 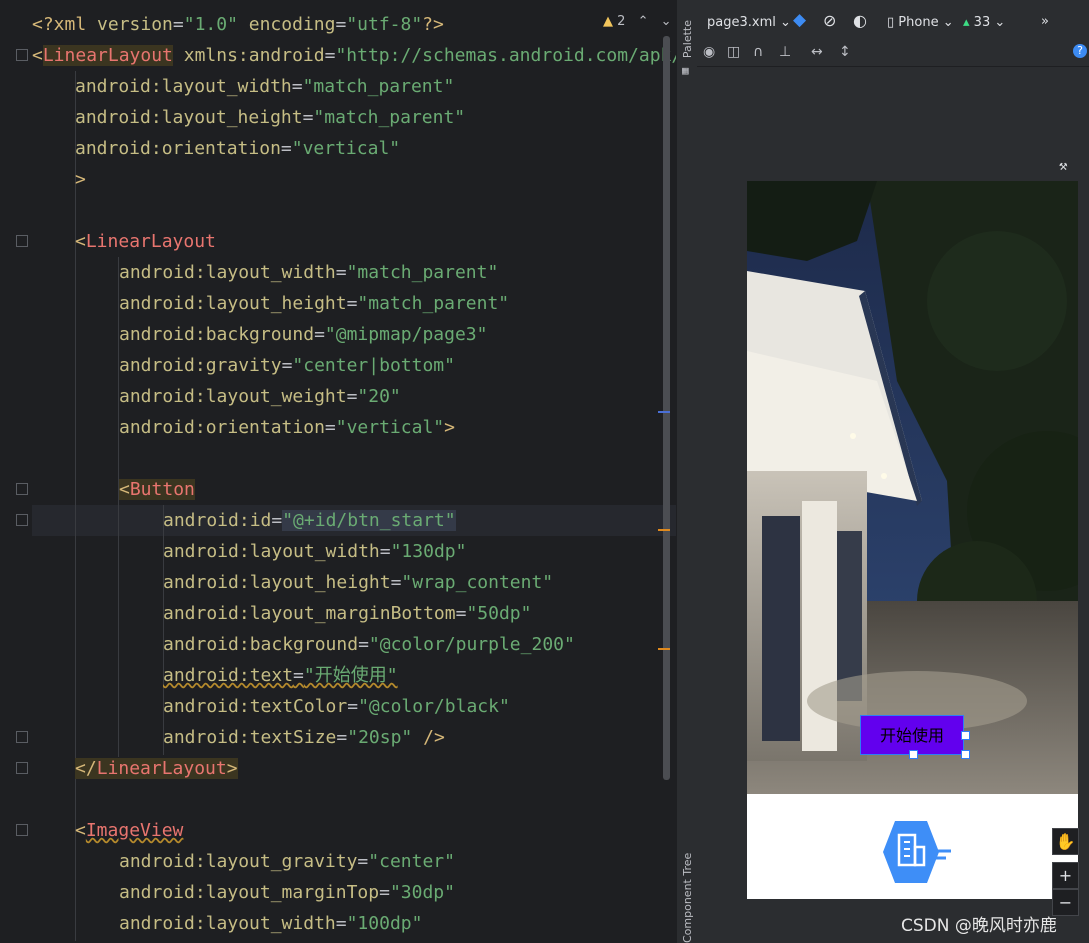 I want to click on code-line: android:layout_marginBottom="50dp", so click(x=347, y=613).